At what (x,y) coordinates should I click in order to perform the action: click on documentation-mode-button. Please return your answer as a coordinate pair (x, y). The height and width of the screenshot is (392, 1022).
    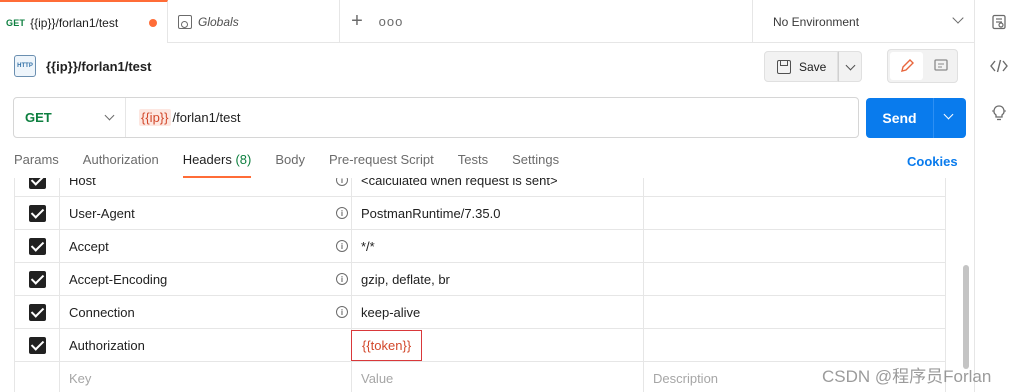
    Looking at the image, I should click on (940, 66).